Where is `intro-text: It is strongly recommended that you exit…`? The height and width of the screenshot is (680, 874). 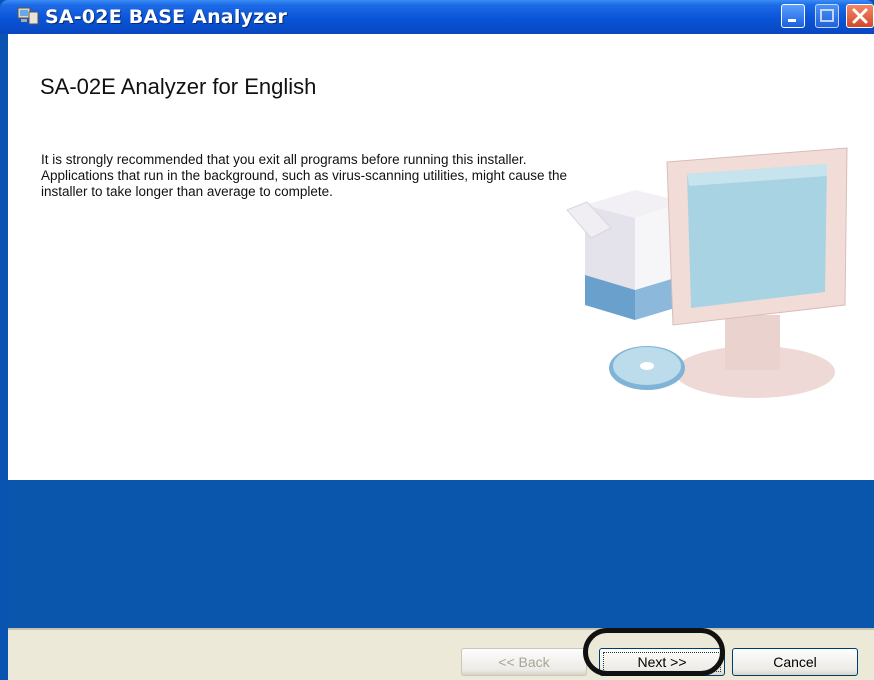 intro-text: It is strongly recommended that you exit… is located at coordinates (304, 175).